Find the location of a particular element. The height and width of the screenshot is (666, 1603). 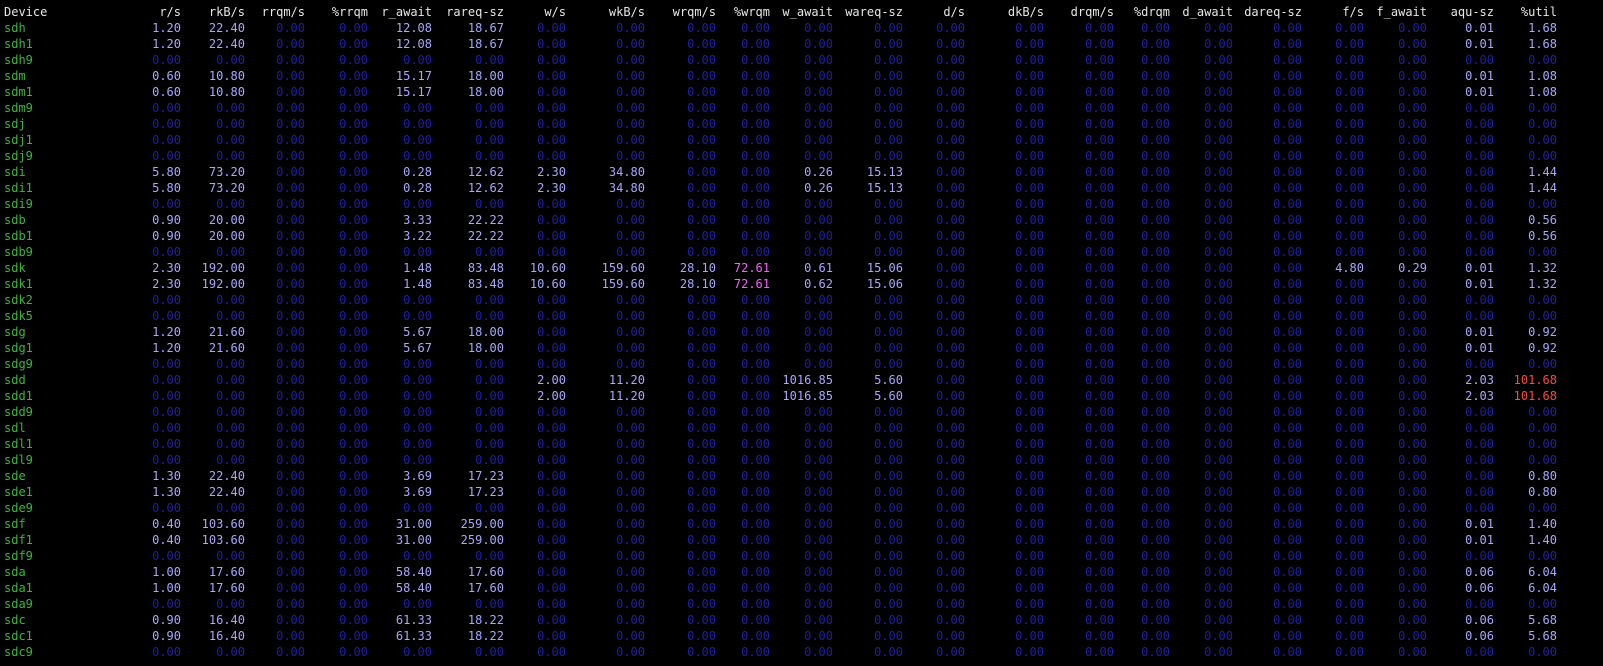

cell-aqu-sz: 0.00 is located at coordinates (1479, 204).